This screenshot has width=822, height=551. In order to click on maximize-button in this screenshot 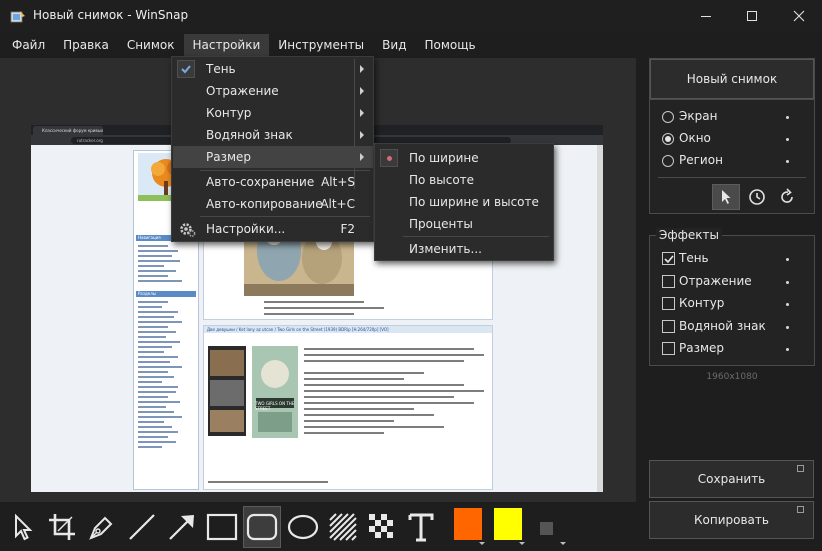, I will do `click(752, 16)`.